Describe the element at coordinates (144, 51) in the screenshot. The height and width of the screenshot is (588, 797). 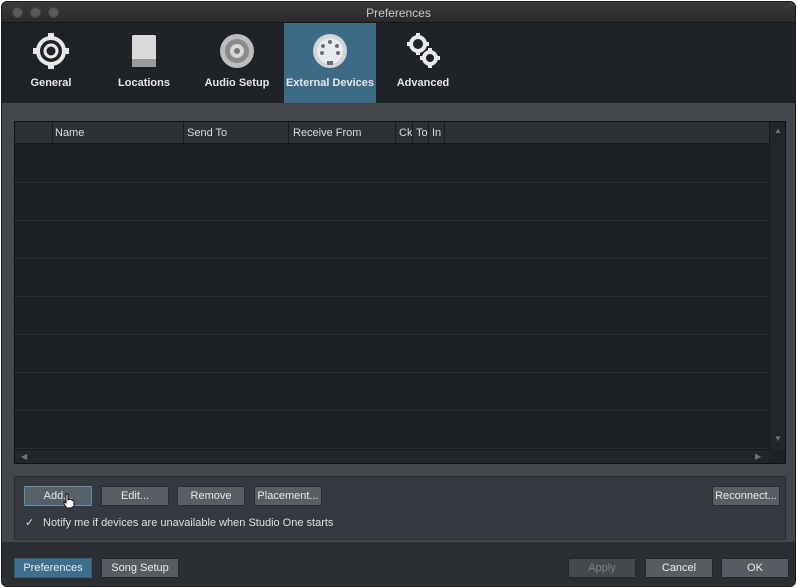
I see `drive-icon` at that location.